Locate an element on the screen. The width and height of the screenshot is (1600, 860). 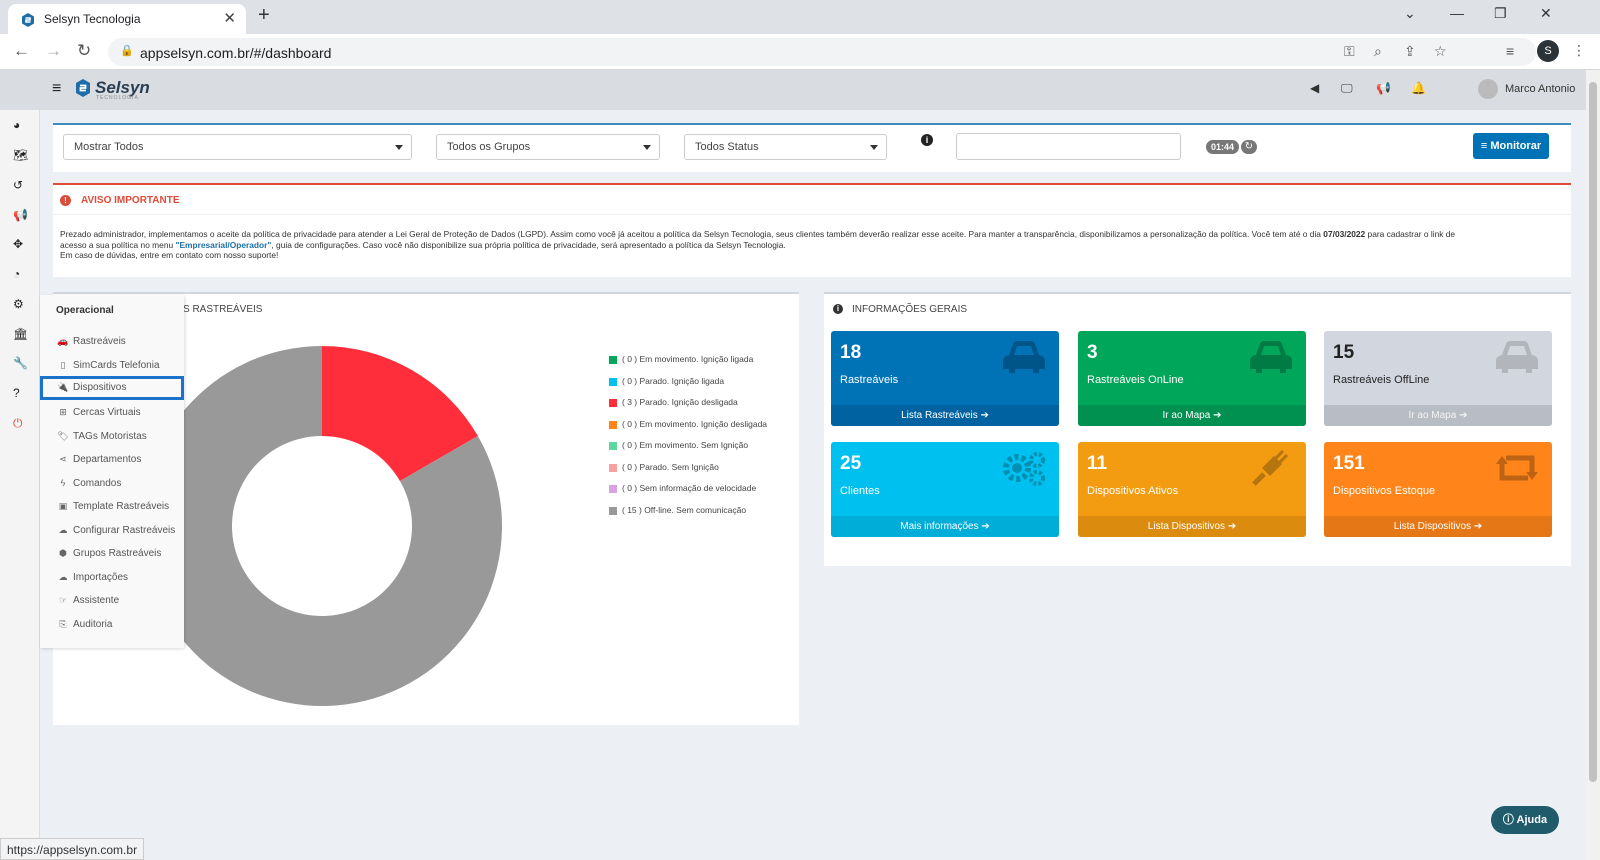
page-scrollbar is located at coordinates (1593, 465).